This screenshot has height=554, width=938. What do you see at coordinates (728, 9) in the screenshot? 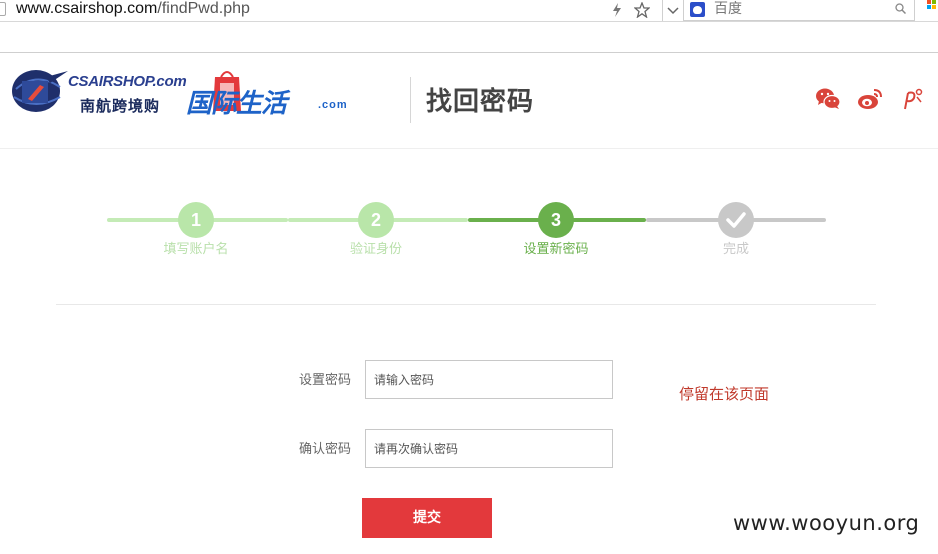
I see `search-engine-label: 百度` at bounding box center [728, 9].